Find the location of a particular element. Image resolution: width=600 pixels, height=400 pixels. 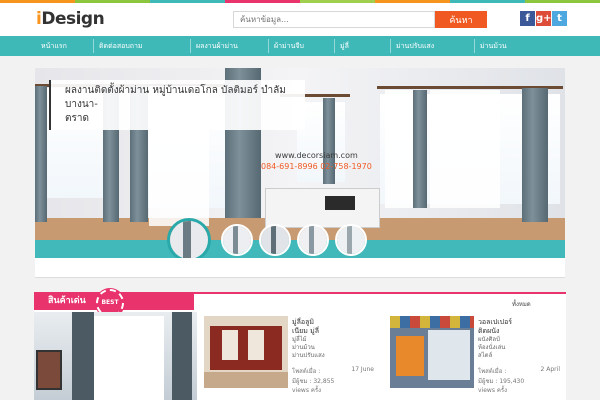

search-button: ค้นหา is located at coordinates (461, 19).